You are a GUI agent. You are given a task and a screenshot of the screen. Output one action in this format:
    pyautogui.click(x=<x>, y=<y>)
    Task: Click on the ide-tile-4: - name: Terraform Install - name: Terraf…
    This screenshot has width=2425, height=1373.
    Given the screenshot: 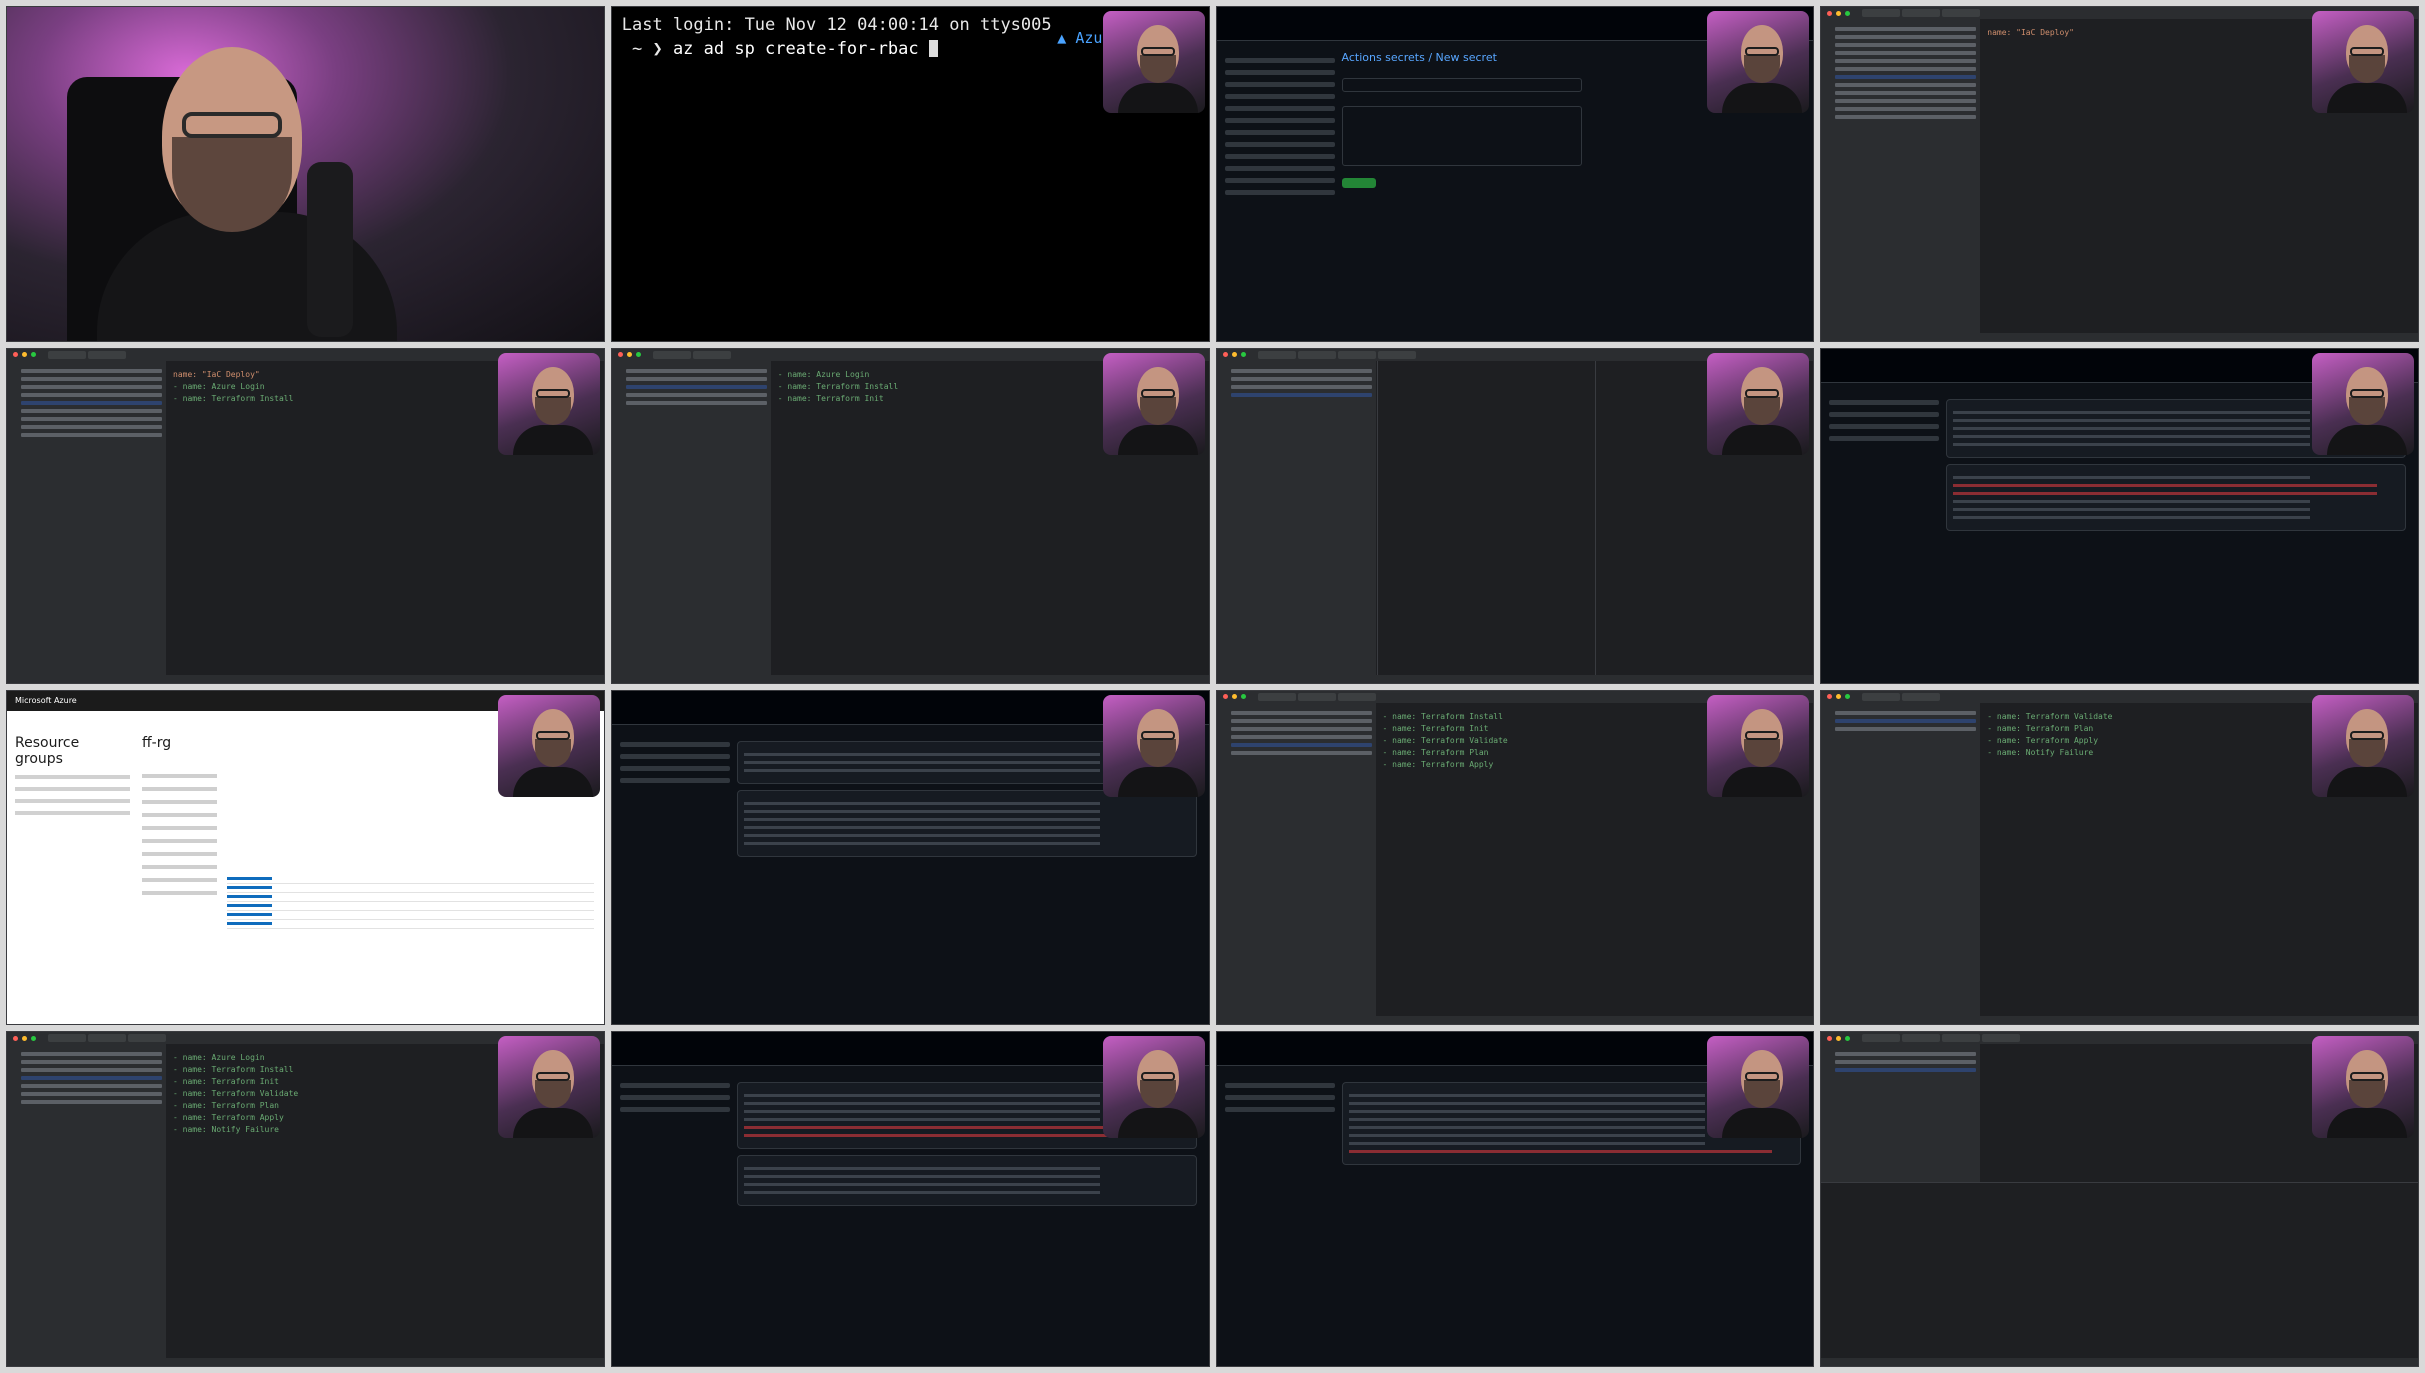 What is the action you would take?
    pyautogui.click(x=1515, y=857)
    